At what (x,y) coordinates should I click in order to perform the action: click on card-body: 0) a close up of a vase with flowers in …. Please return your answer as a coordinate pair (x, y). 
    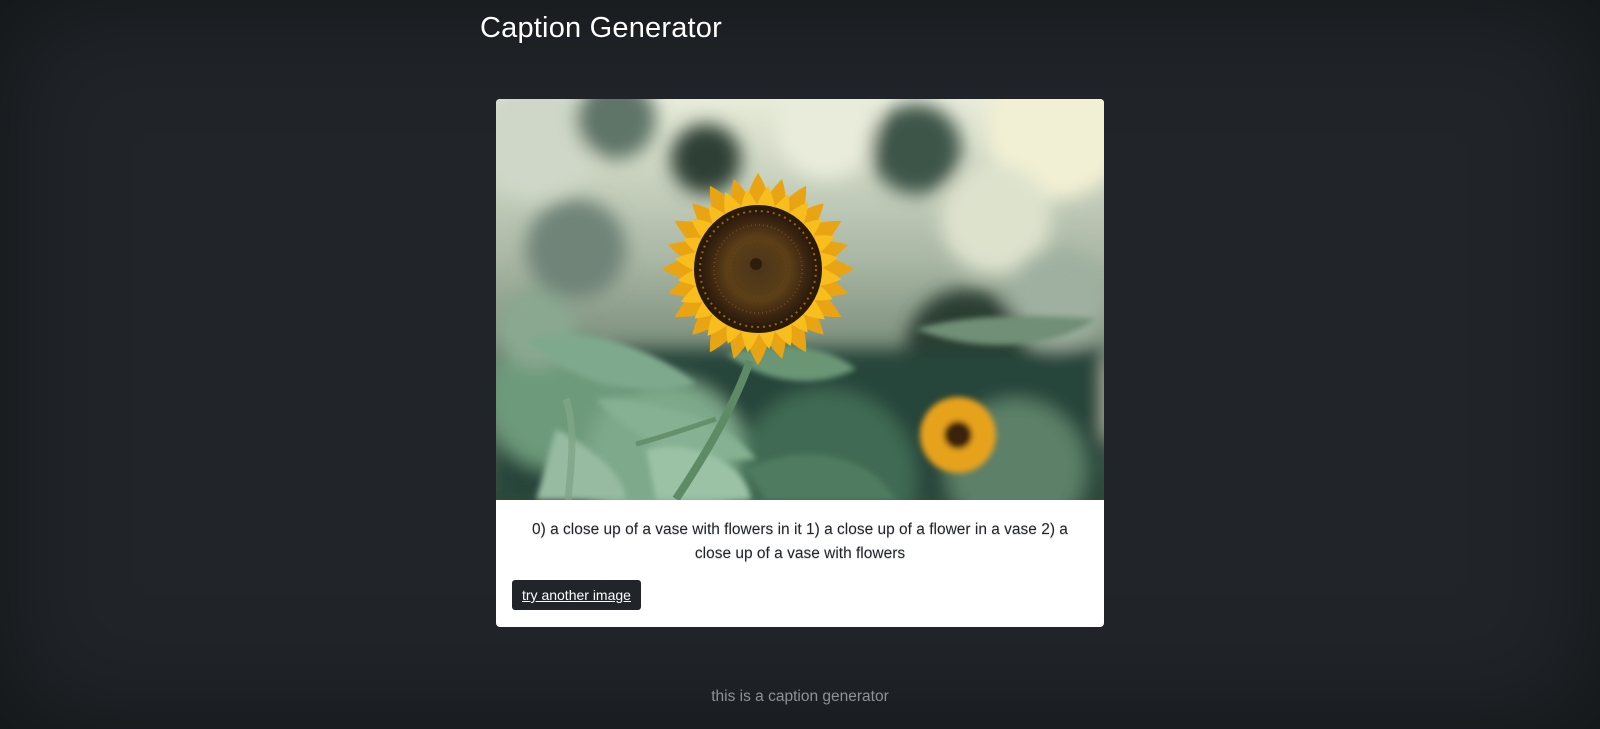
    Looking at the image, I should click on (800, 563).